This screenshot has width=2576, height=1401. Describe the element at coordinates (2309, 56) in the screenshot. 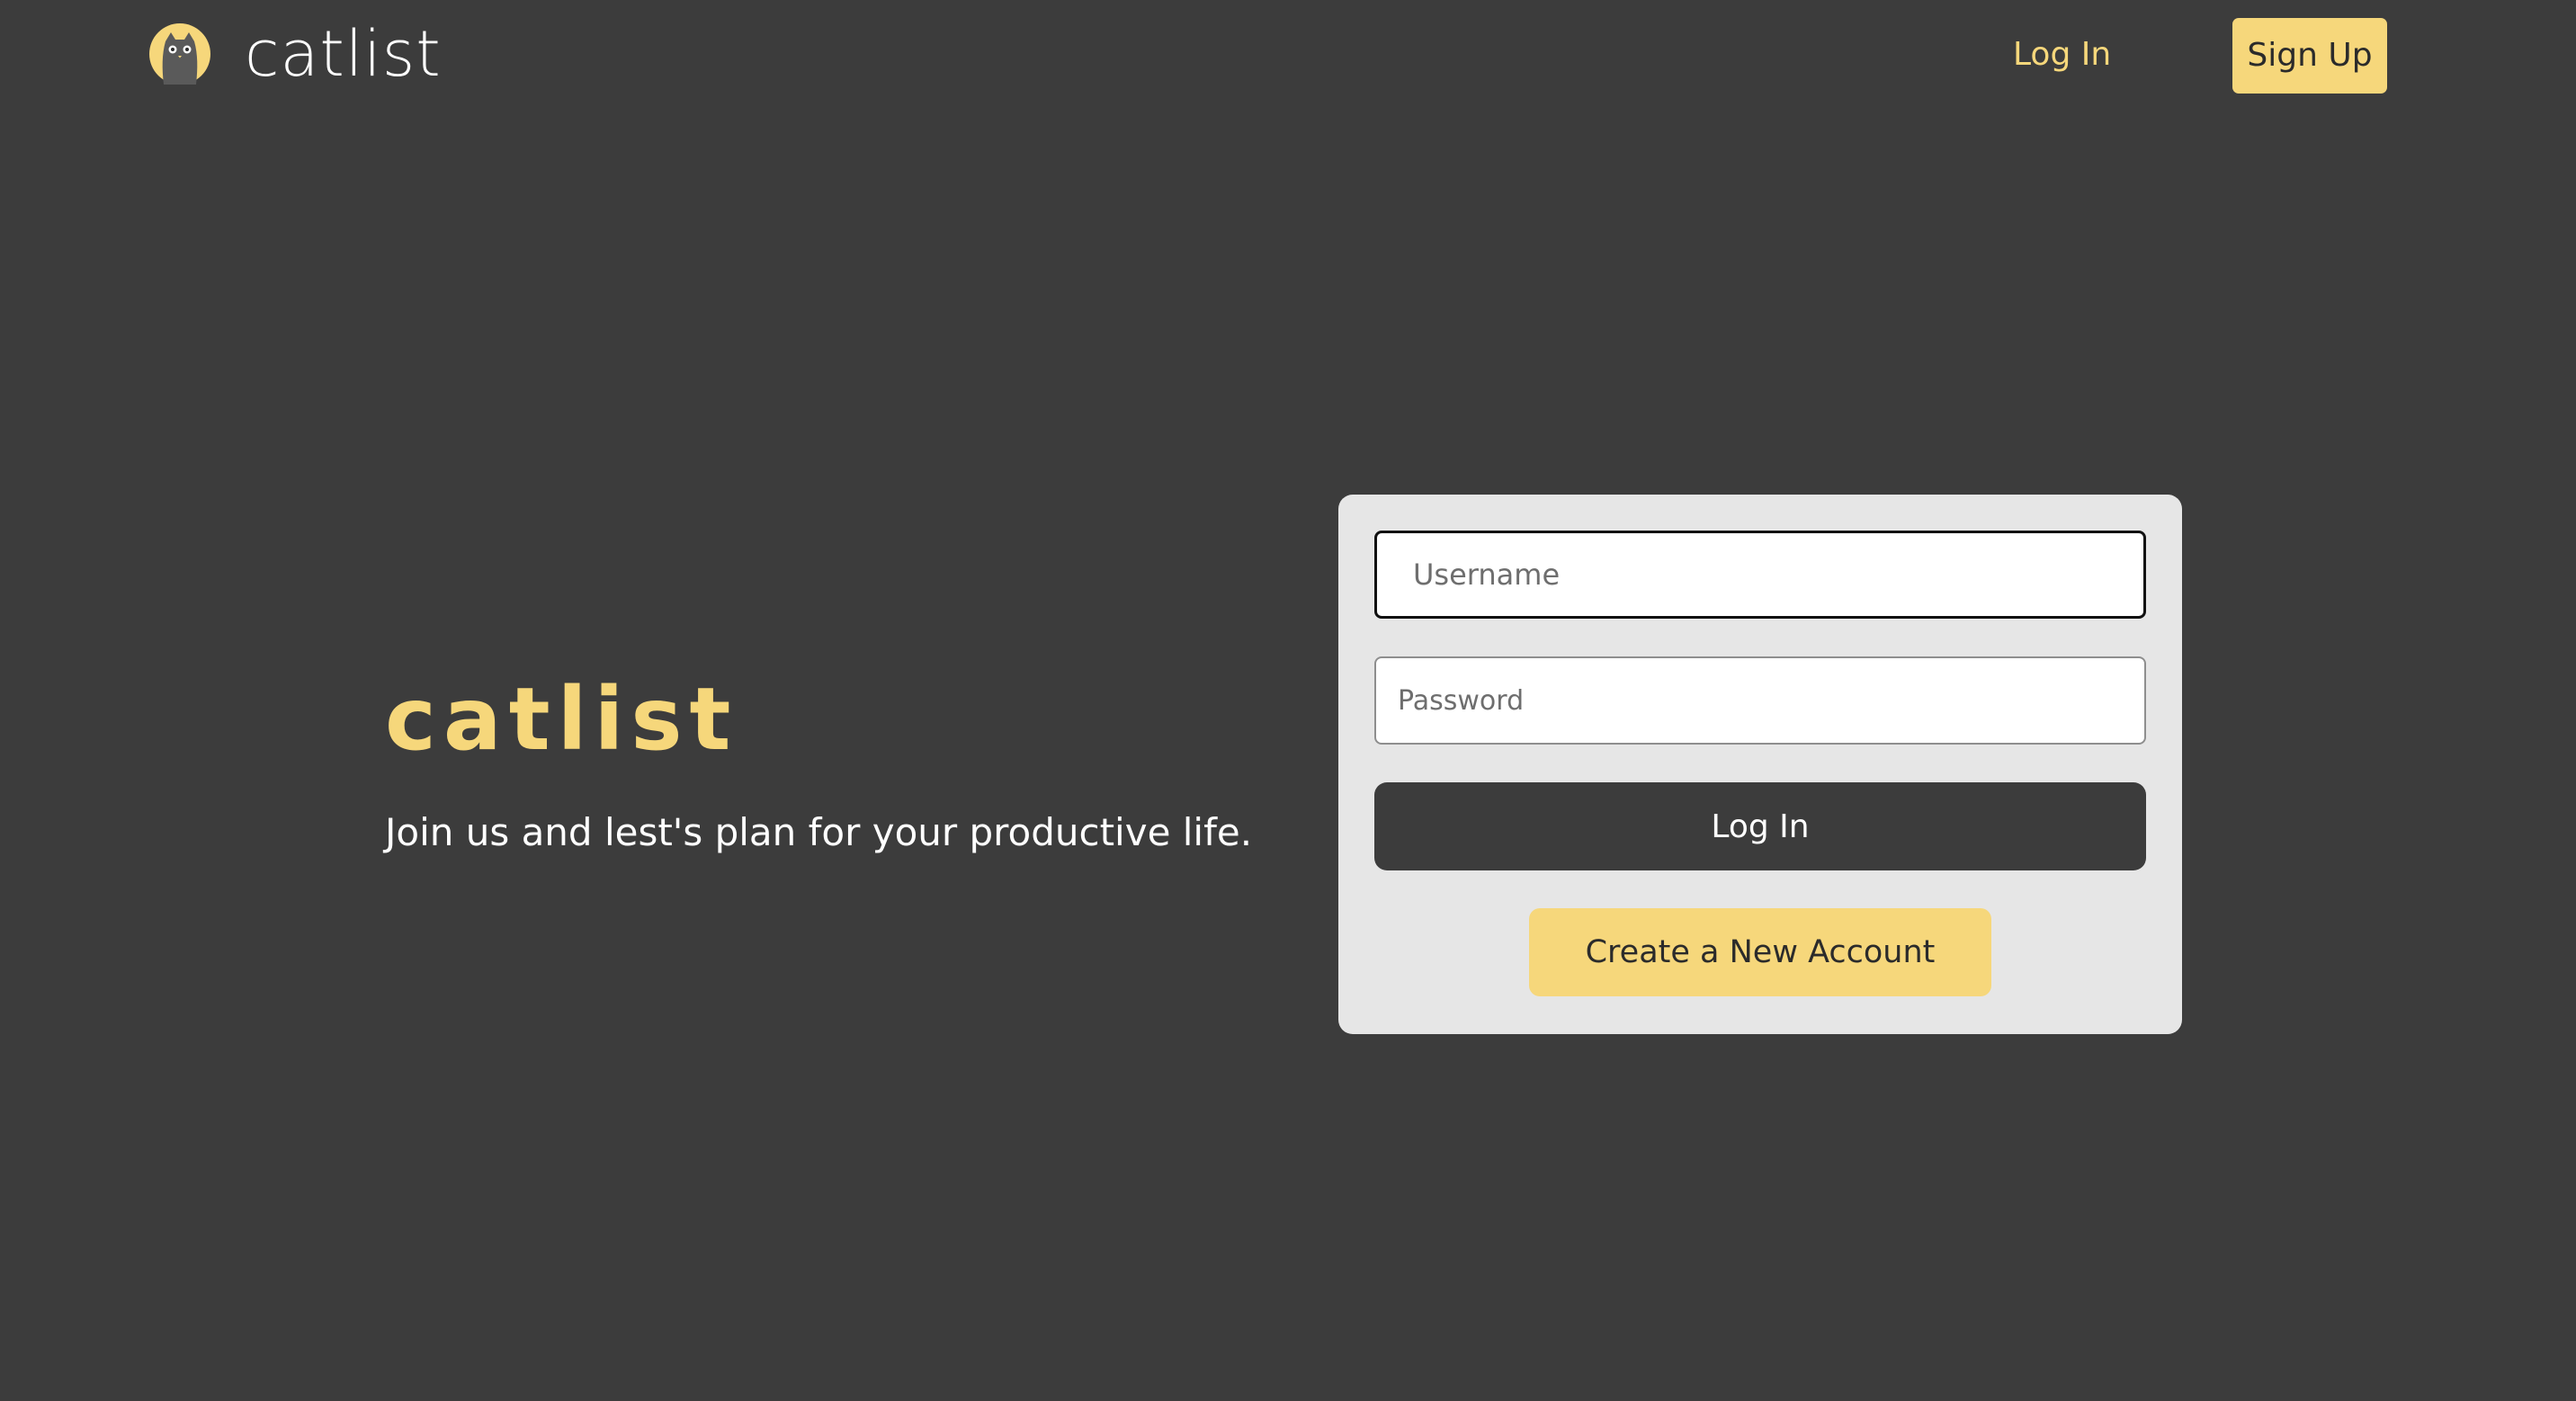

I see `nav-signup-button: Sign Up` at that location.